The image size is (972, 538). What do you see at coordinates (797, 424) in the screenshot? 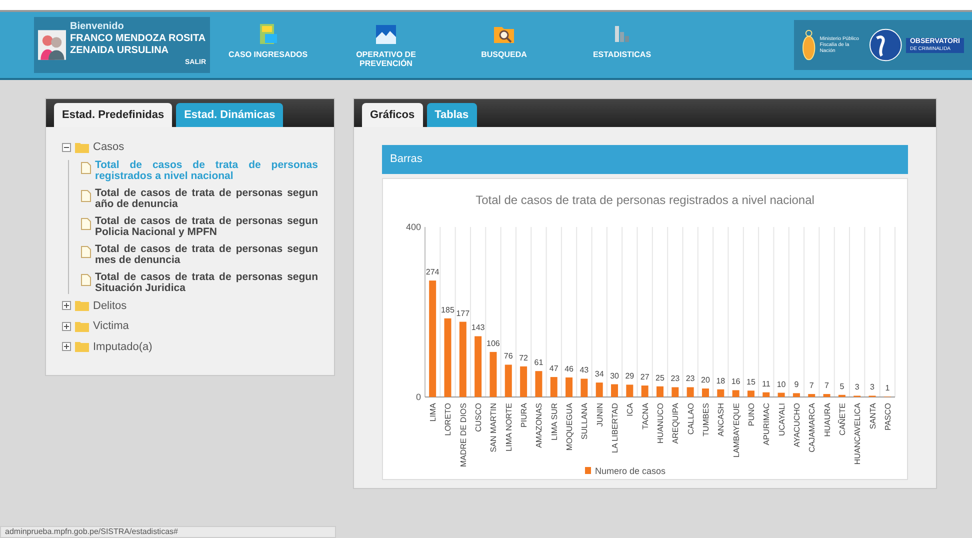
I see `x-axis-label: AYACUCHO` at bounding box center [797, 424].